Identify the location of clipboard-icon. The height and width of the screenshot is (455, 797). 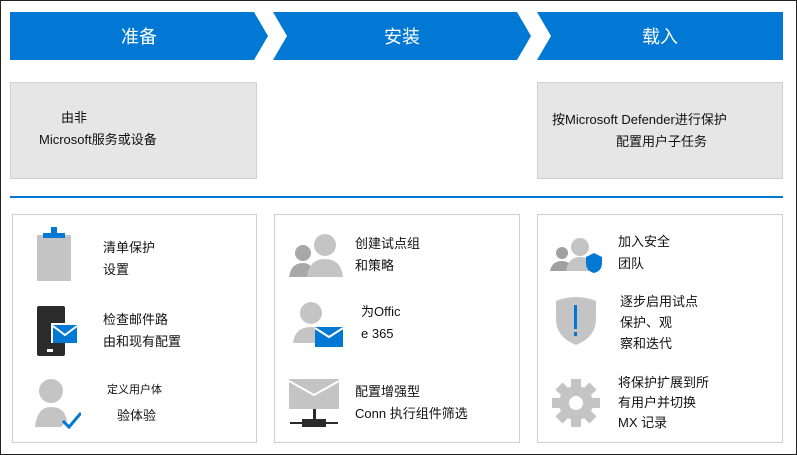
(54, 254).